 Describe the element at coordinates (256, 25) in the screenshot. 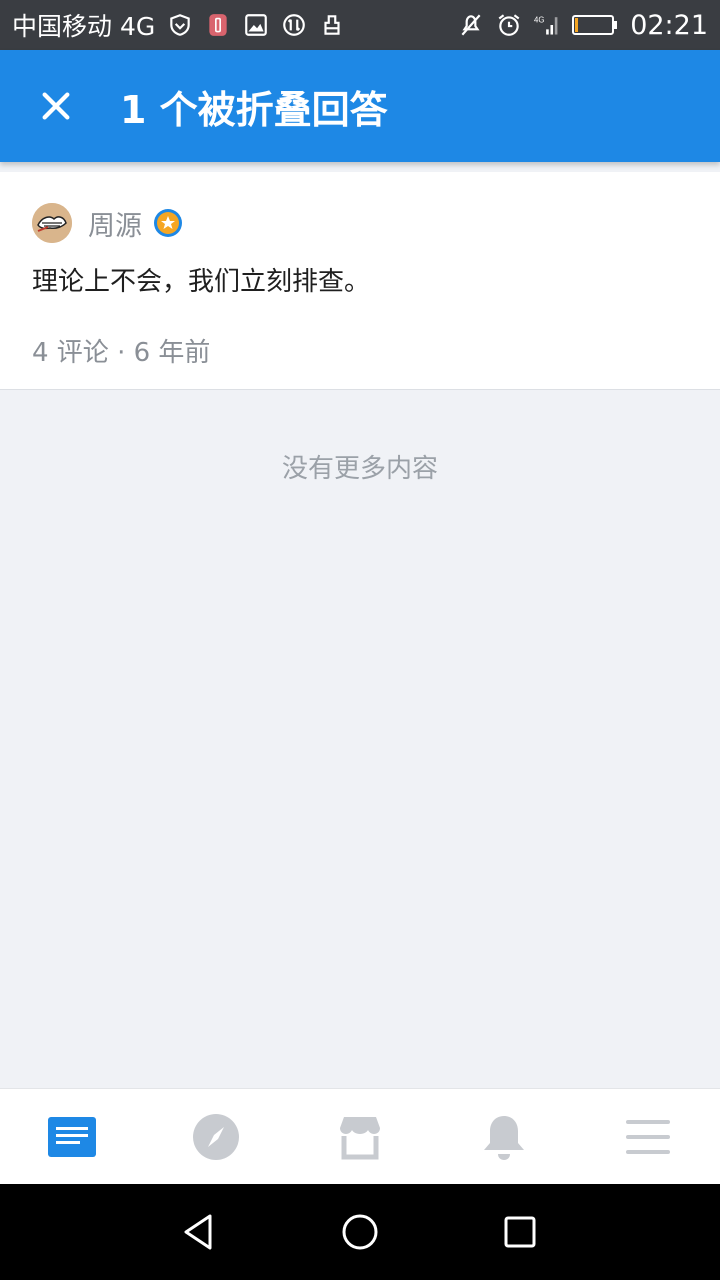

I see `image-icon` at that location.